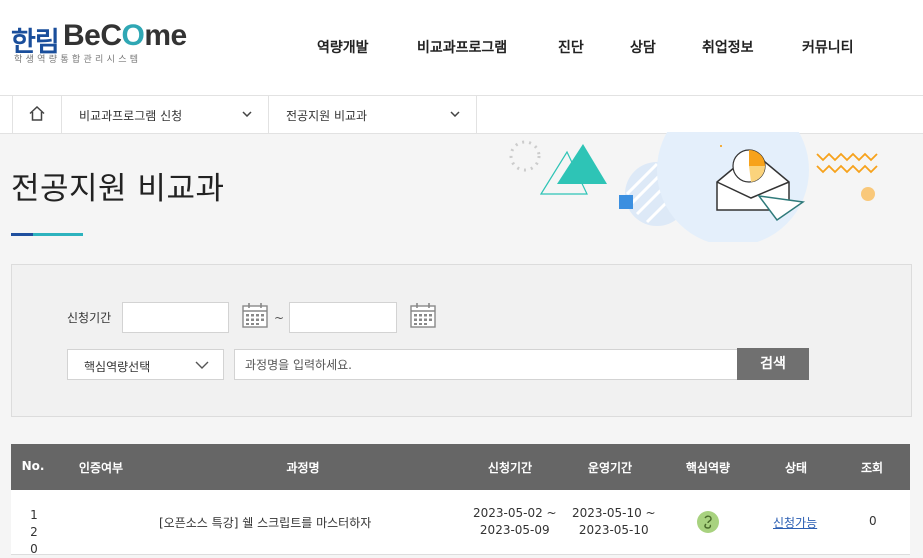 The width and height of the screenshot is (923, 558). What do you see at coordinates (47, 234) in the screenshot?
I see `title-underline` at bounding box center [47, 234].